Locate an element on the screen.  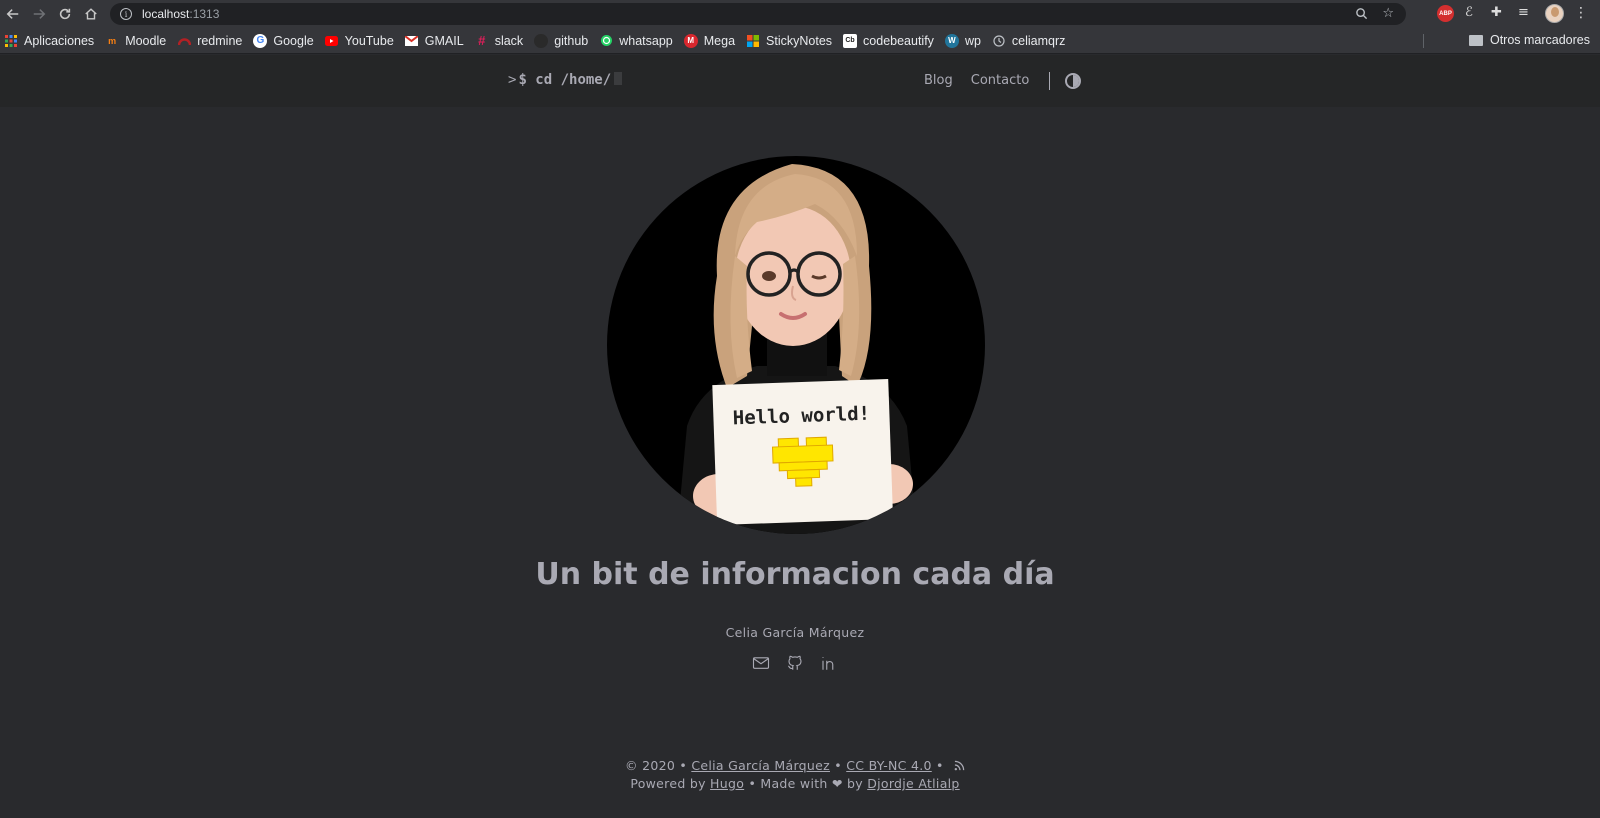
menu-item-contacto: Contacto is located at coordinates (1000, 80).